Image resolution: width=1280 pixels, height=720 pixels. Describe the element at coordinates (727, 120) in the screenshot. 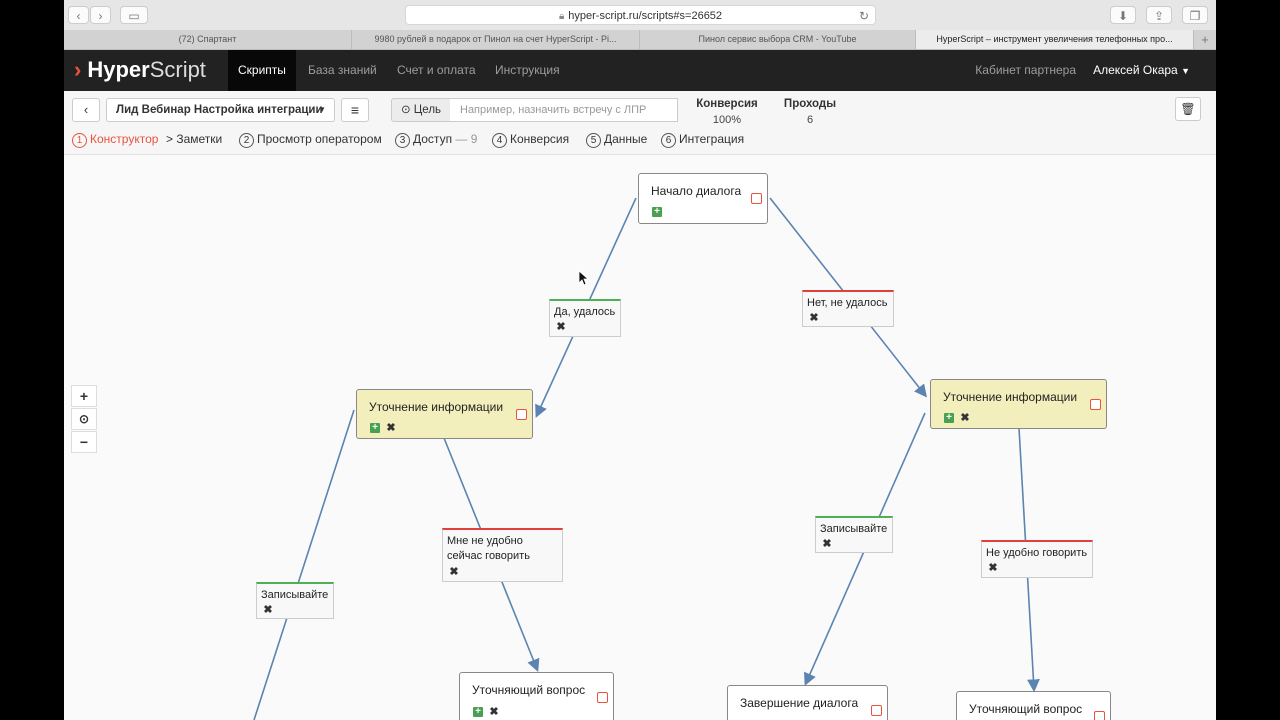

I see `conversion-value: 100%` at that location.